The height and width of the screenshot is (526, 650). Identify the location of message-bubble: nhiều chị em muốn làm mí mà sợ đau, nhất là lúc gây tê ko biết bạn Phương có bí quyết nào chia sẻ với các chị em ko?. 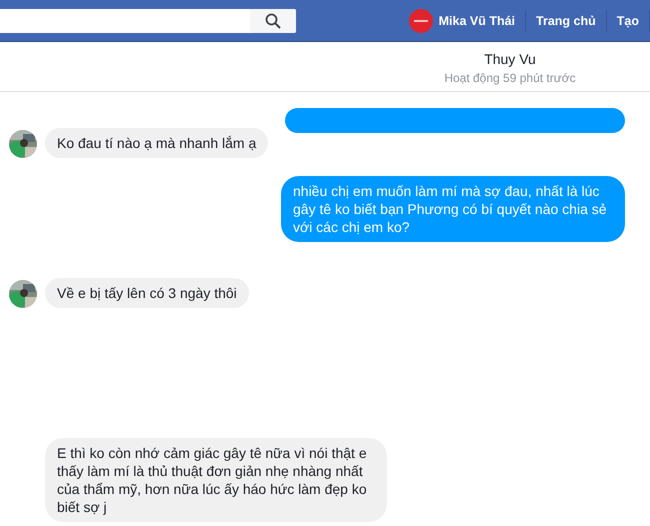
(453, 209).